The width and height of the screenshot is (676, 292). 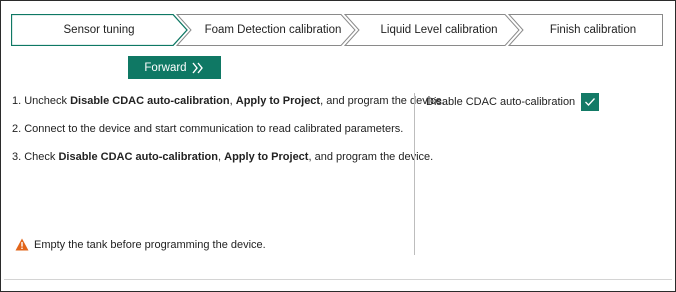 What do you see at coordinates (35, 157) in the screenshot?
I see `step3-prefix: 3. Check` at bounding box center [35, 157].